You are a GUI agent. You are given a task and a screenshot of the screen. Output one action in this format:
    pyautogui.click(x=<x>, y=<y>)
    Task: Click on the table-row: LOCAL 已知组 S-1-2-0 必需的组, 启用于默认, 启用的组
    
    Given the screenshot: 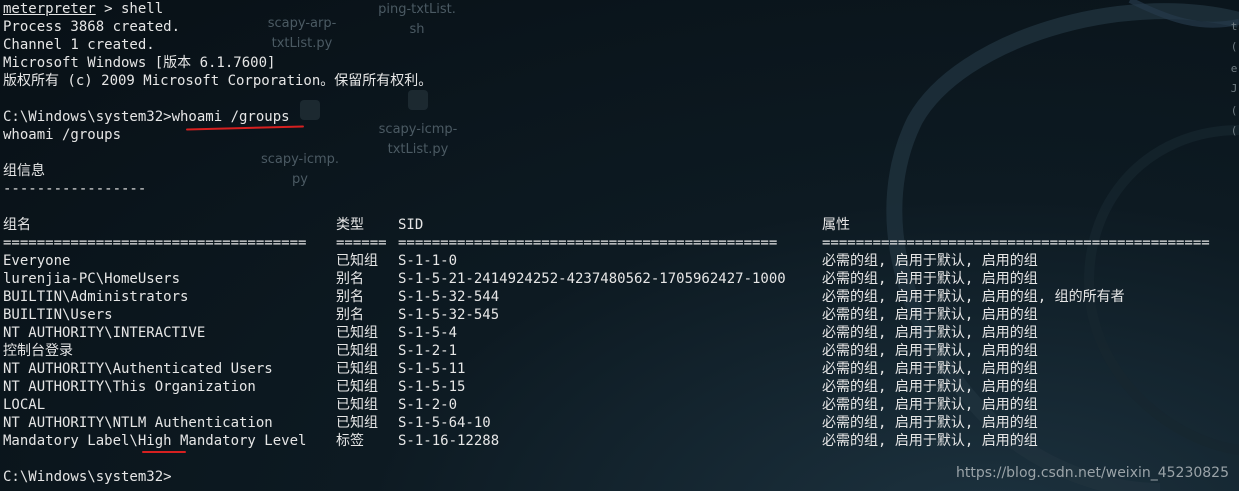 What is the action you would take?
    pyautogui.click(x=618, y=405)
    